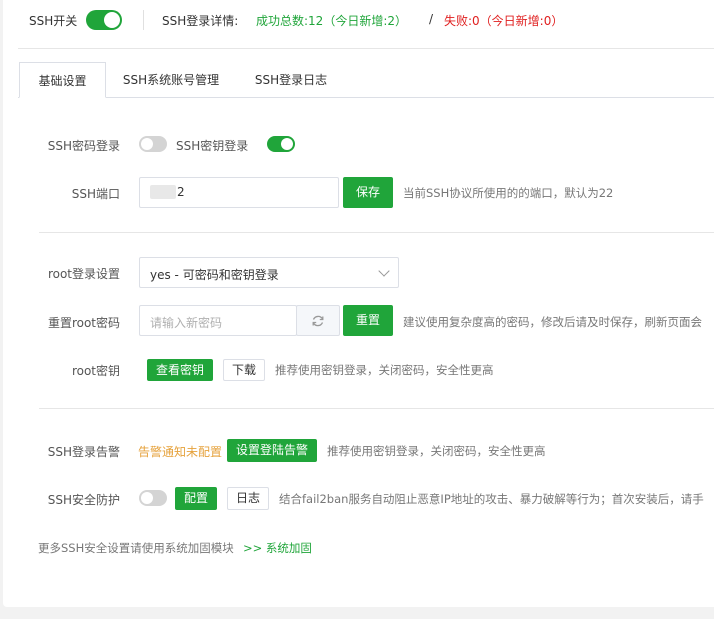 The width and height of the screenshot is (714, 619). I want to click on button-label: 保存, so click(367, 192).